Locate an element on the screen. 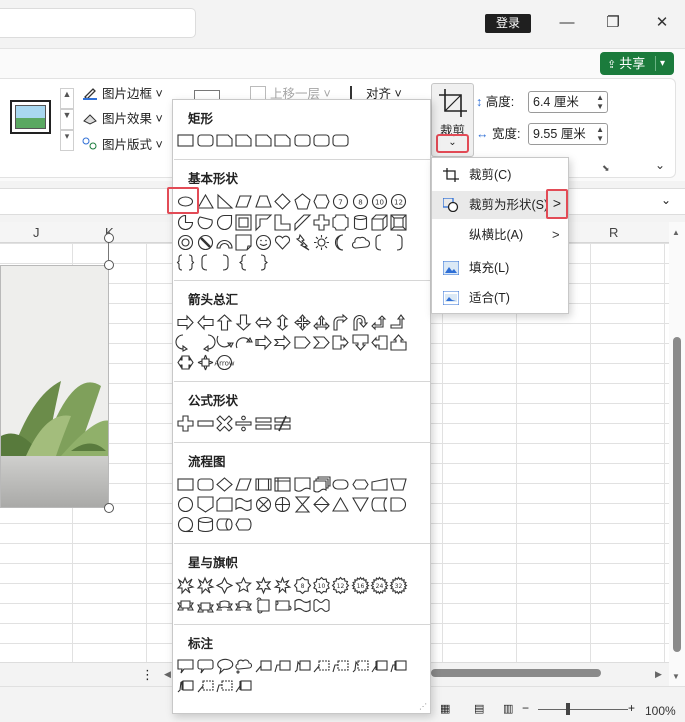 Image resolution: width=685 pixels, height=722 pixels. bevel-shape-icon is located at coordinates (398, 222).